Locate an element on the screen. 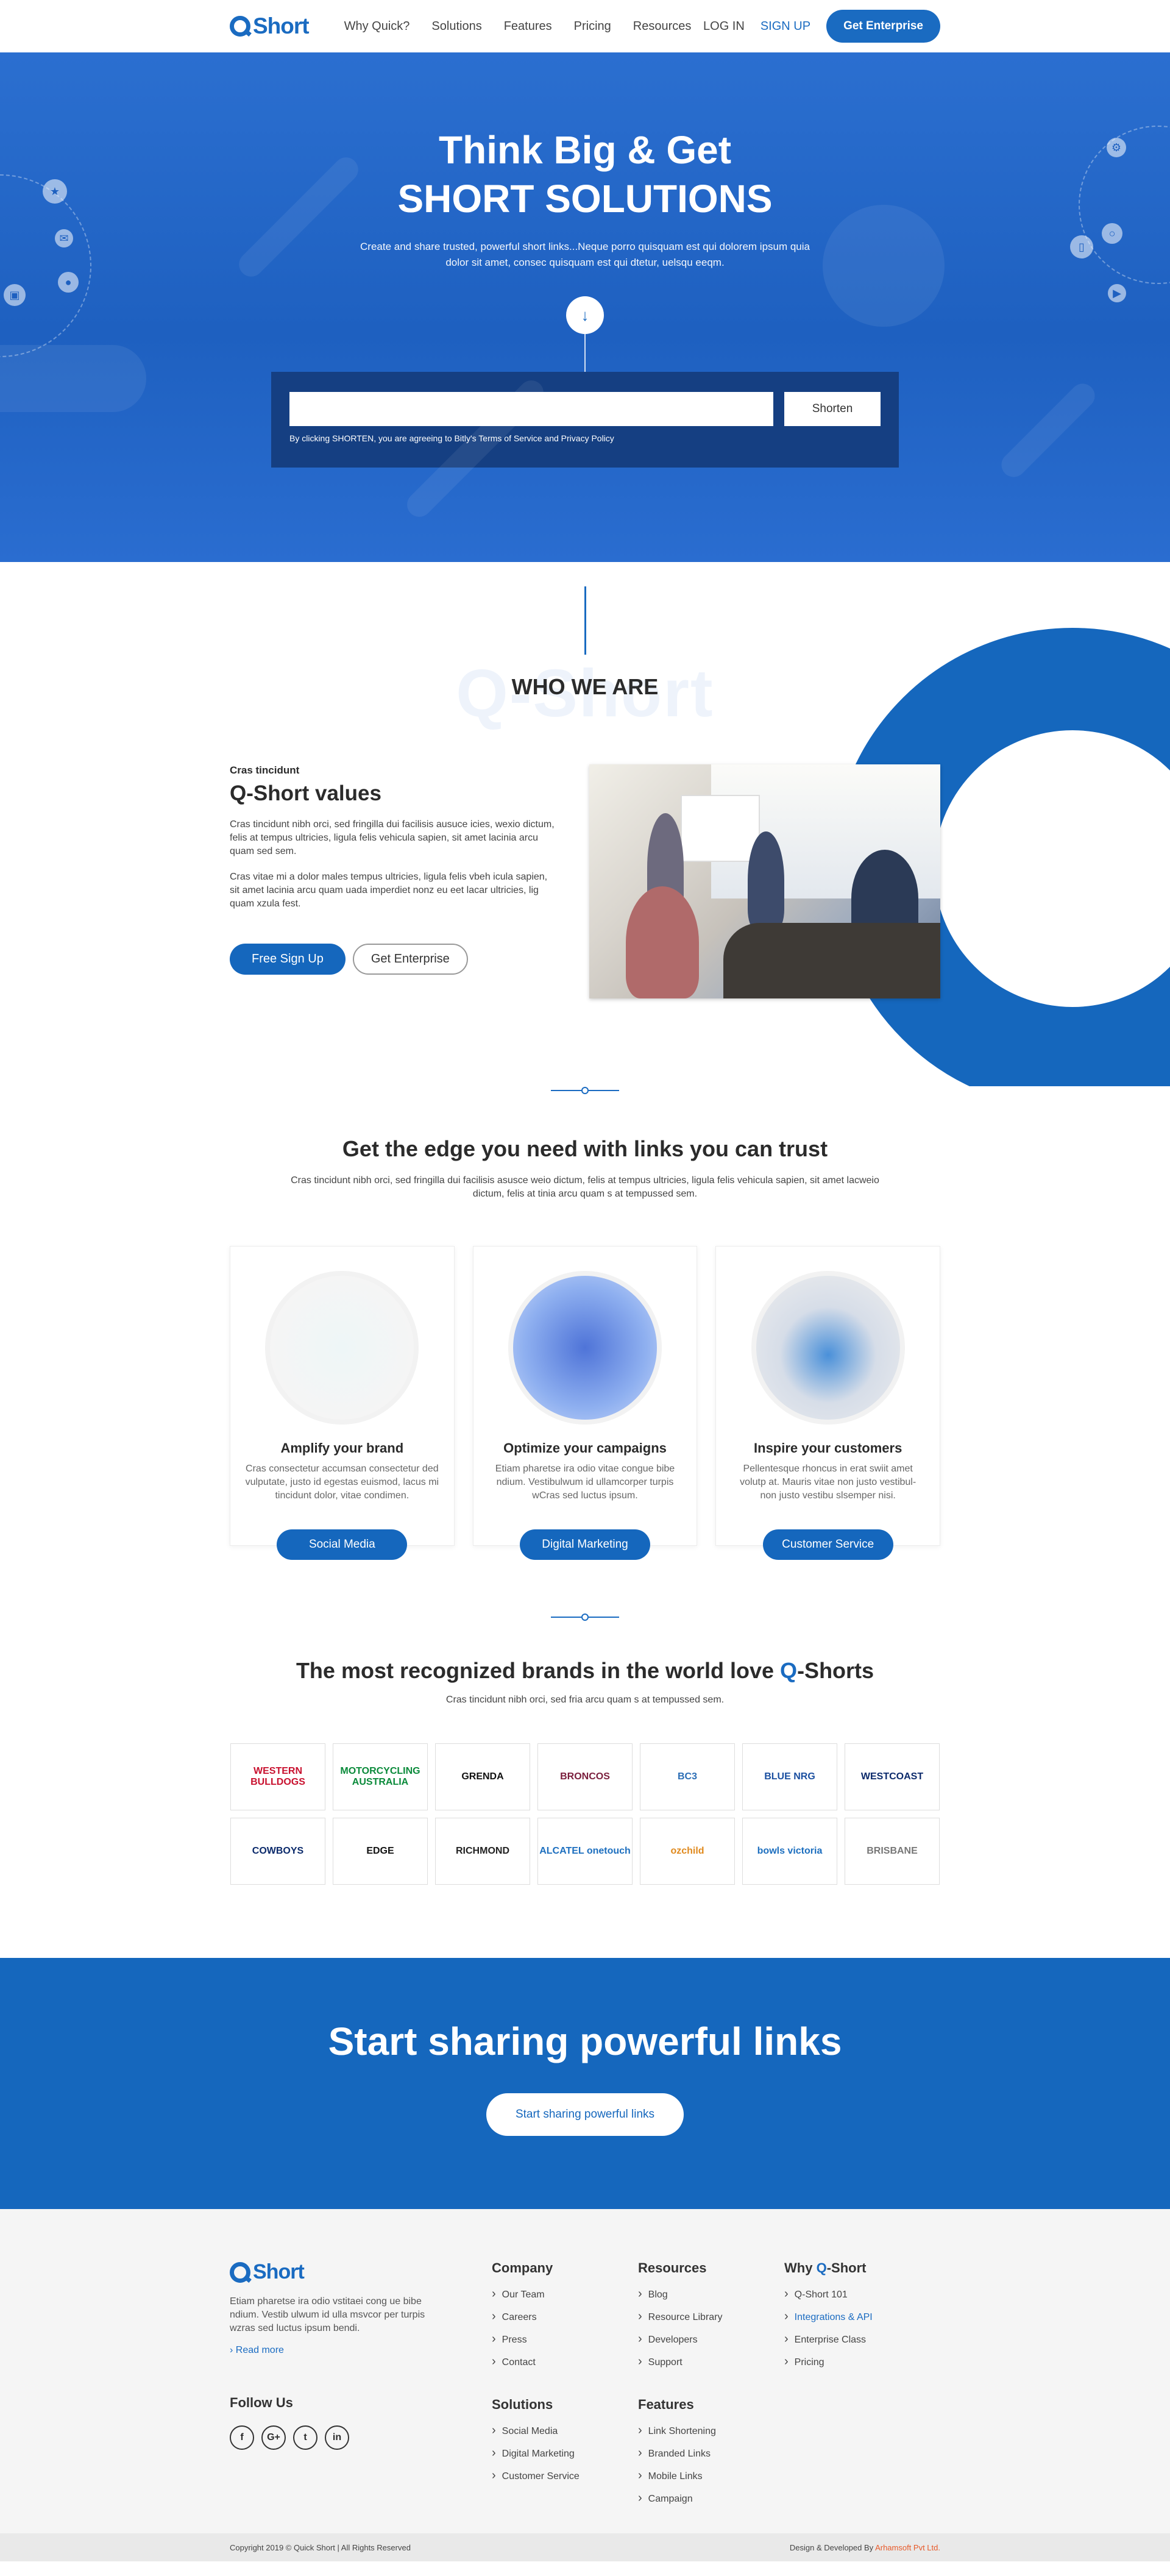  brand-logo-text: GRENDA is located at coordinates (482, 1776).